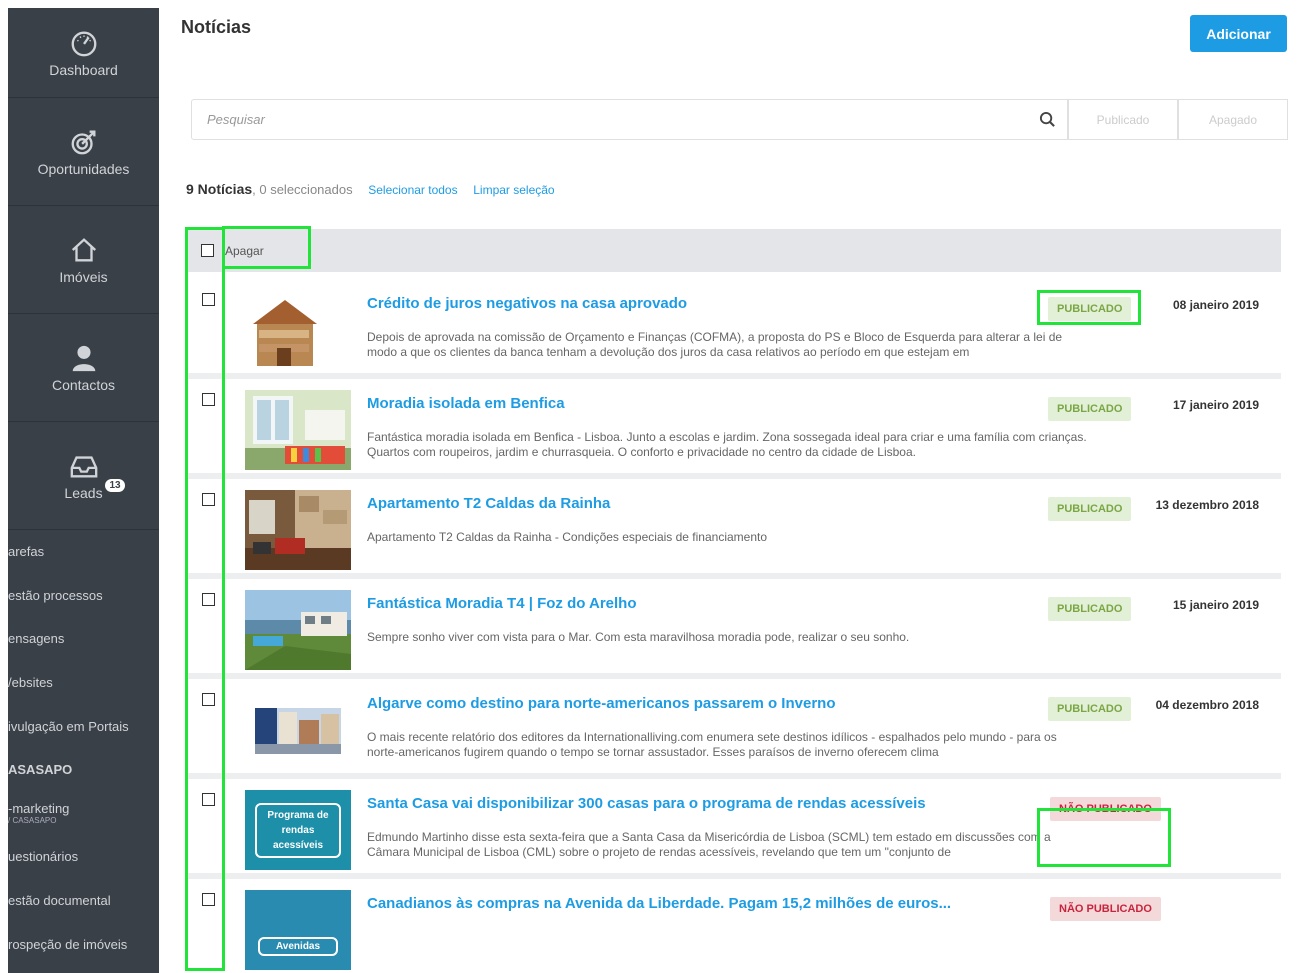  What do you see at coordinates (1233, 119) in the screenshot?
I see `filter-apagado: Apagado` at bounding box center [1233, 119].